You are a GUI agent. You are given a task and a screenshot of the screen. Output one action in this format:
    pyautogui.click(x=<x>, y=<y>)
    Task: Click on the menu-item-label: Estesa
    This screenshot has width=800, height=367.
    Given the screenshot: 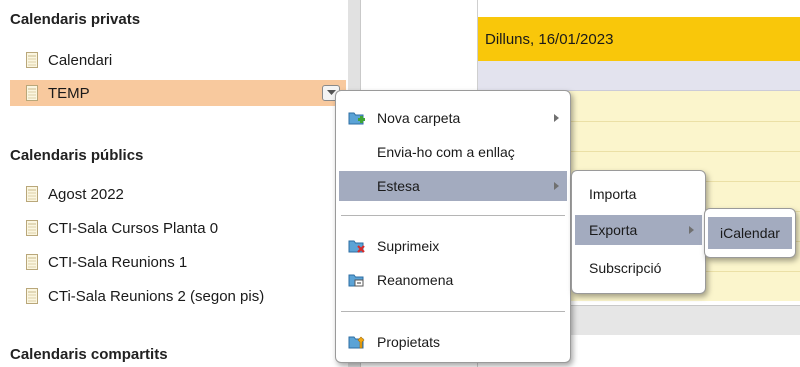 What is the action you would take?
    pyautogui.click(x=398, y=186)
    